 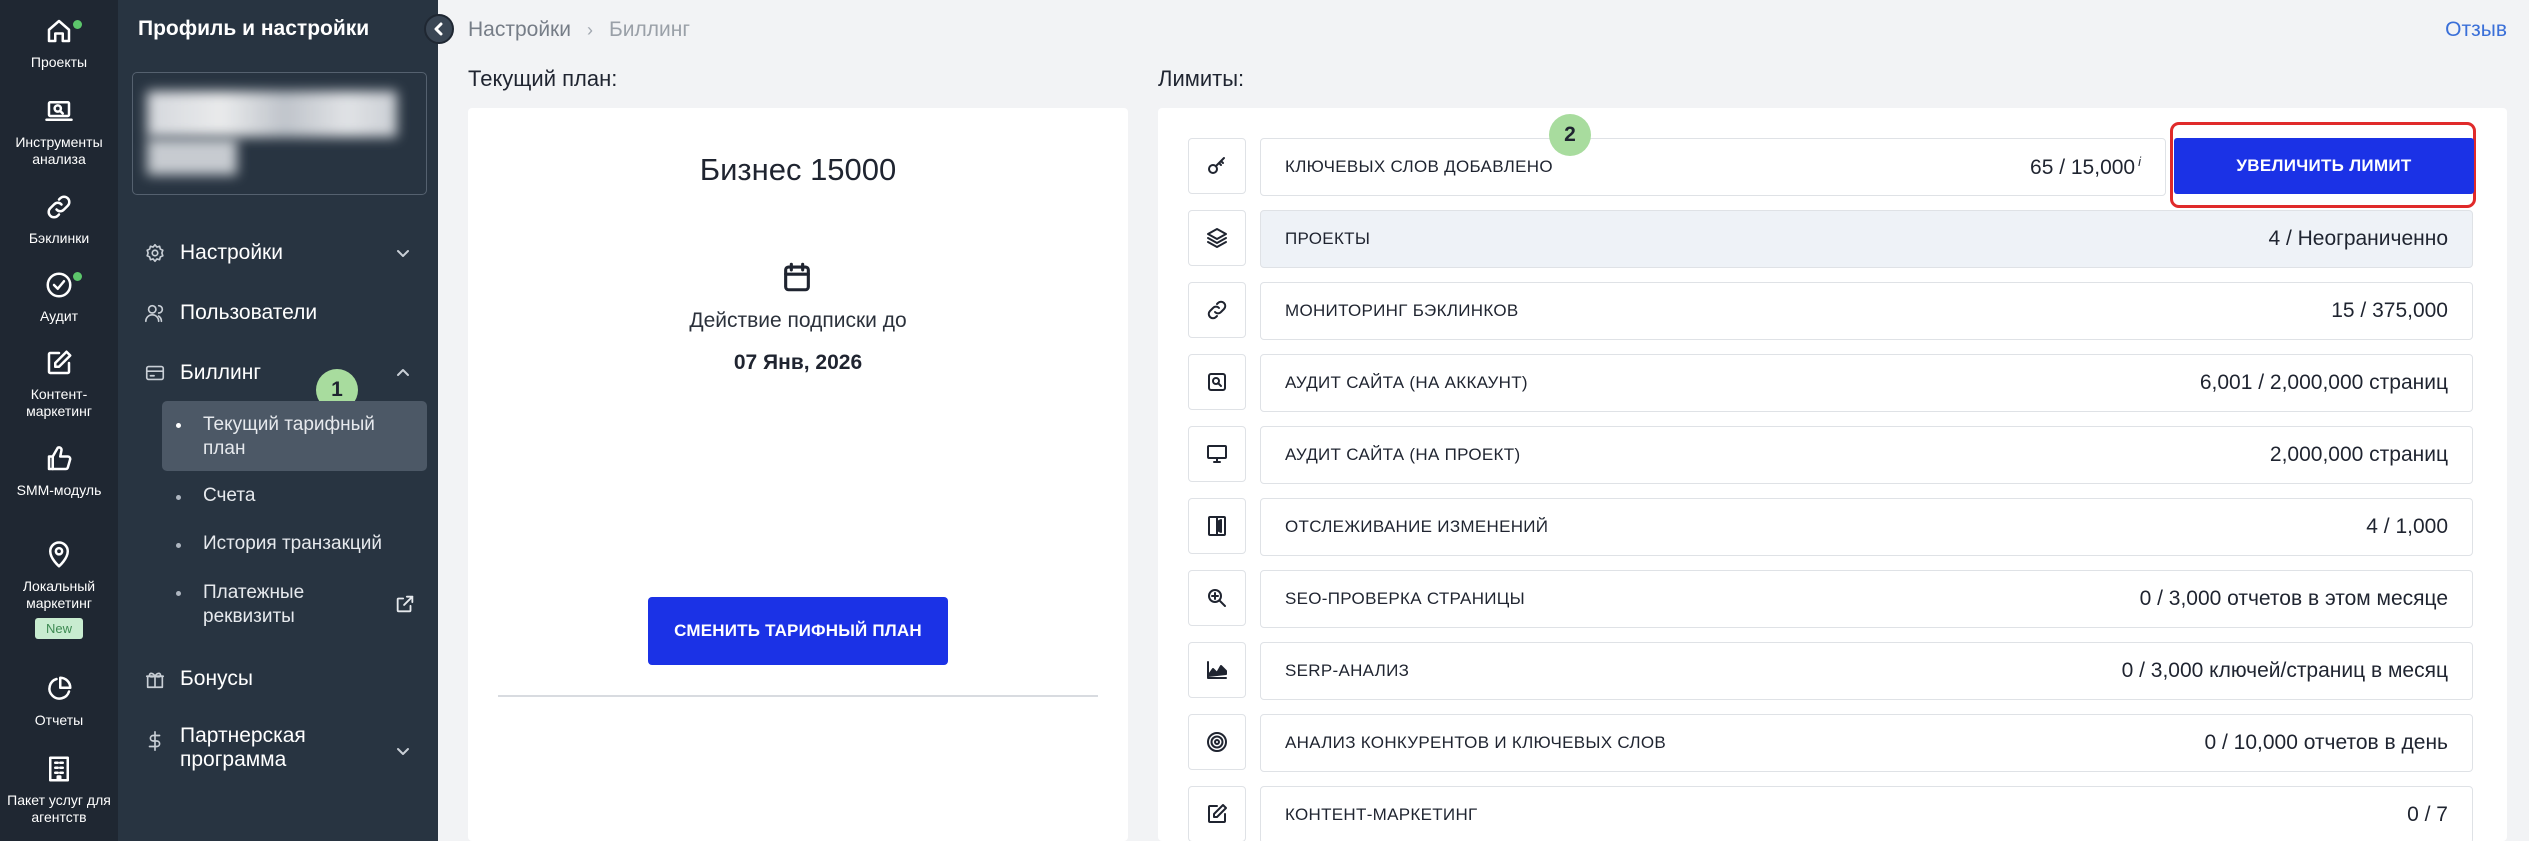 What do you see at coordinates (798, 320) in the screenshot?
I see `subscription-until-label: Действие подписки до` at bounding box center [798, 320].